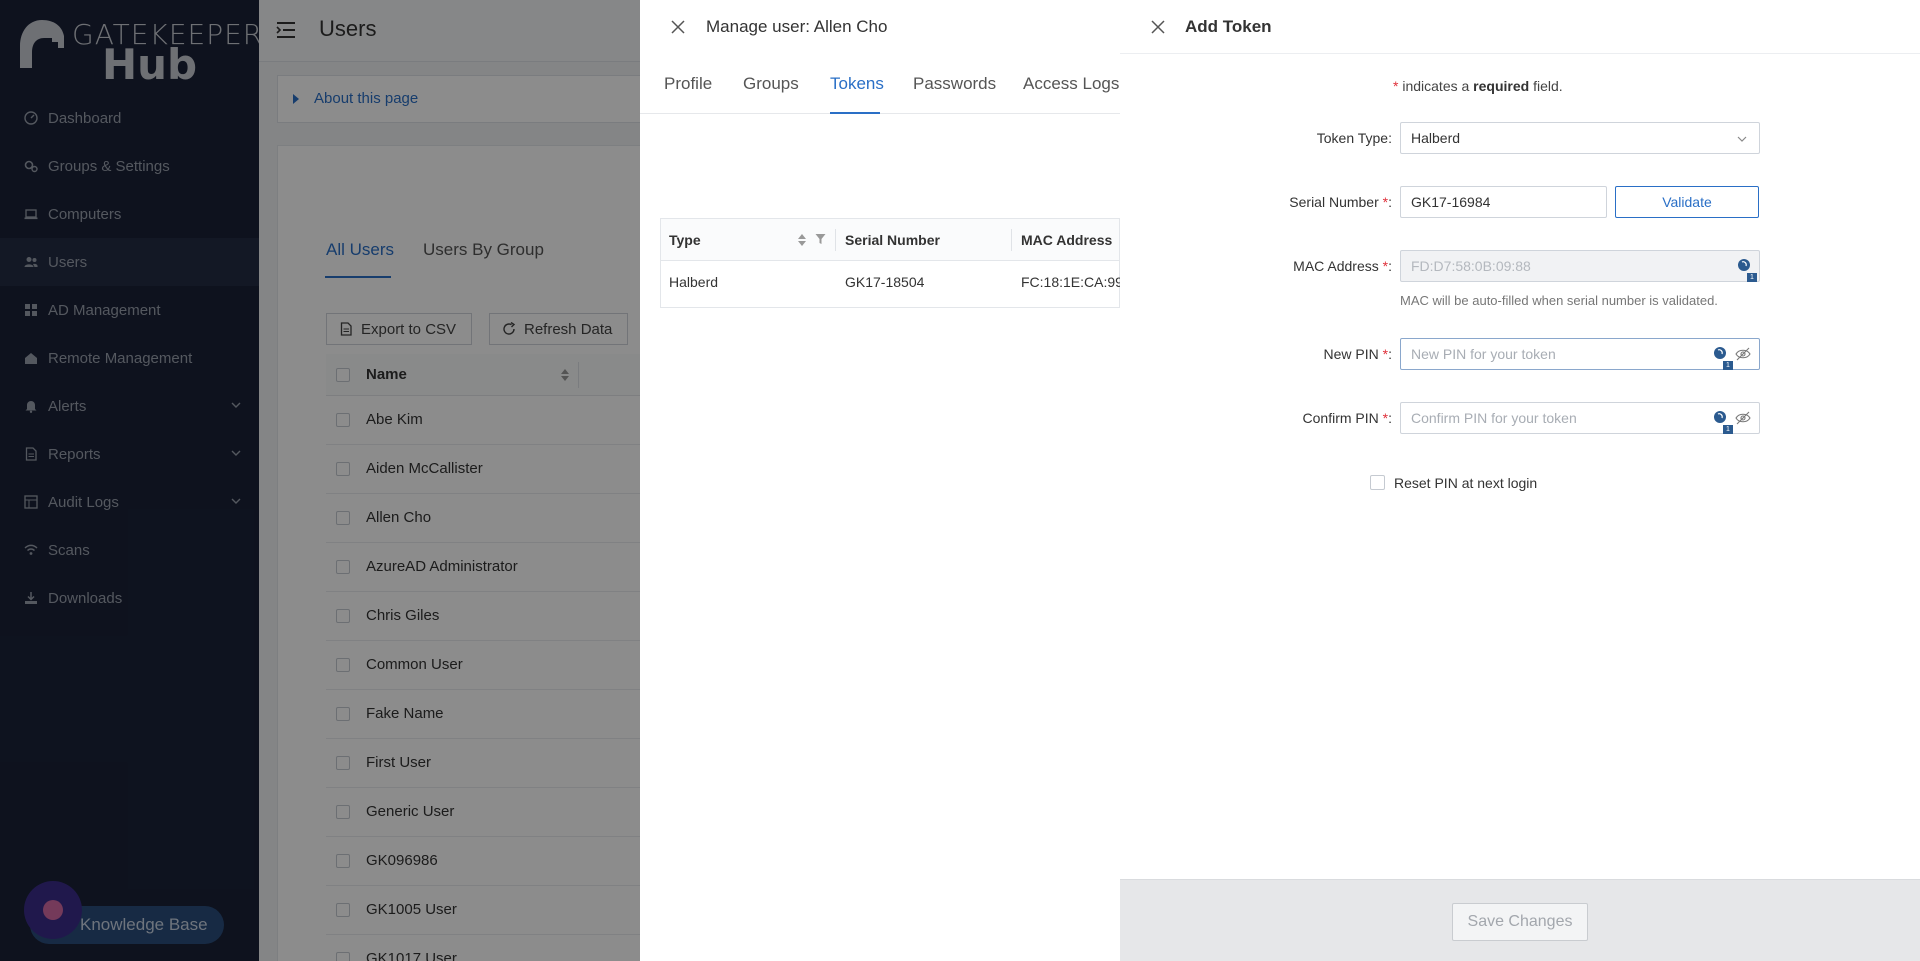 The image size is (1920, 961). What do you see at coordinates (797, 26) in the screenshot?
I see `manage-user-title: Manage user: Allen Cho` at bounding box center [797, 26].